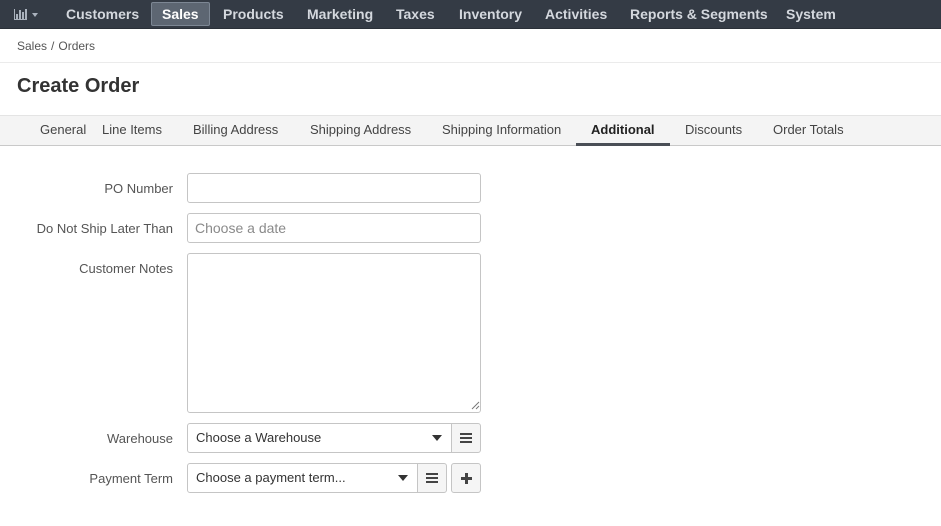  What do you see at coordinates (32, 46) in the screenshot?
I see `breadcrumb-sales: Sales` at bounding box center [32, 46].